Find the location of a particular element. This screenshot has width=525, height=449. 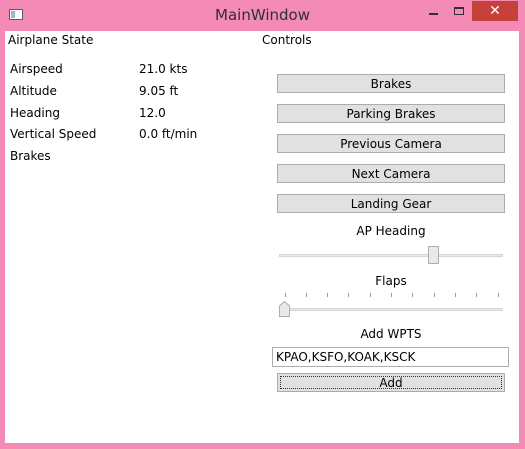

title-bar: MainWindow ✕ is located at coordinates (262, 15).